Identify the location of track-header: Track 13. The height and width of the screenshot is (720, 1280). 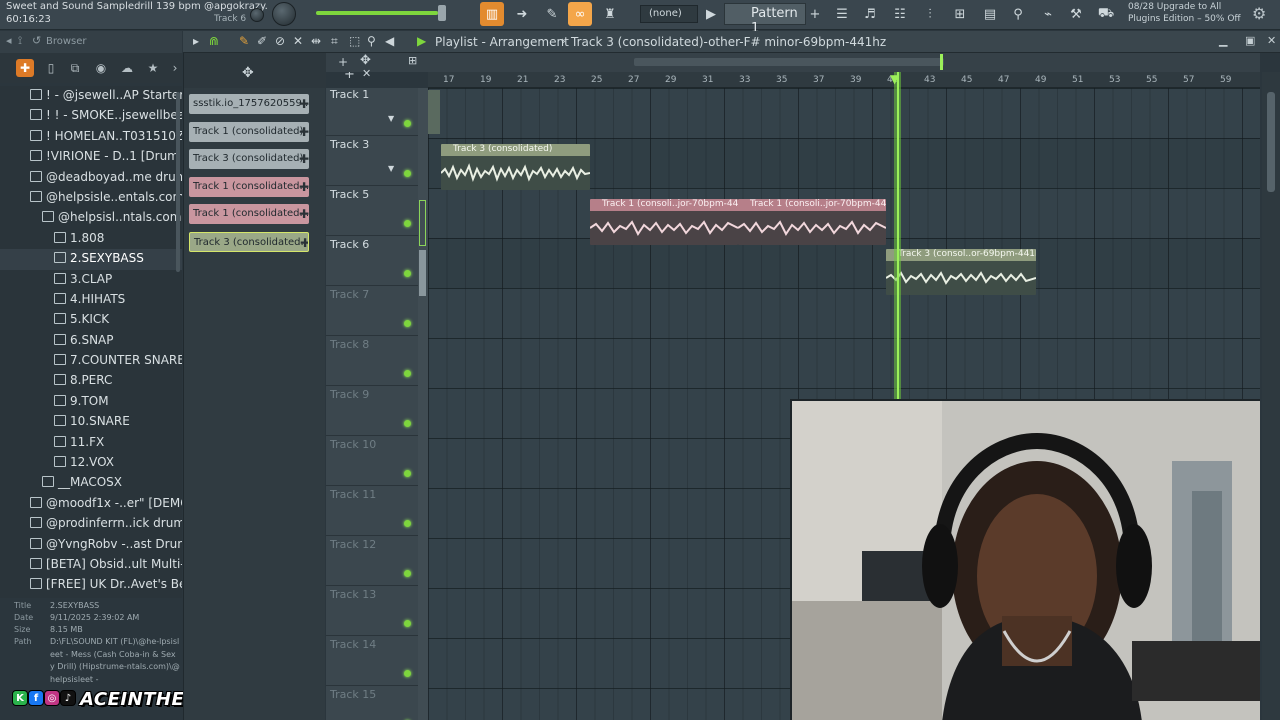
(372, 611).